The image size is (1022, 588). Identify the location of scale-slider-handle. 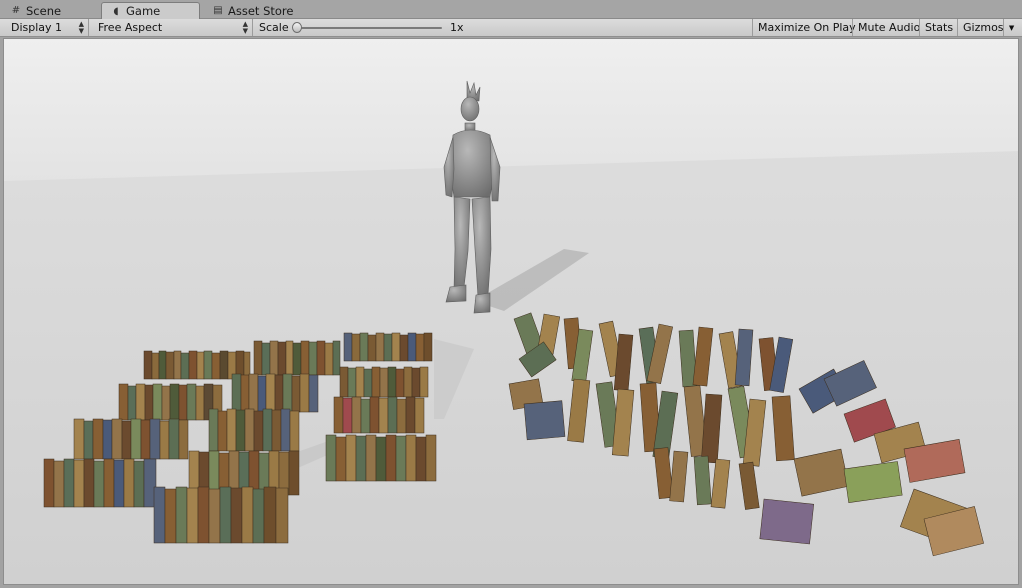
(297, 27).